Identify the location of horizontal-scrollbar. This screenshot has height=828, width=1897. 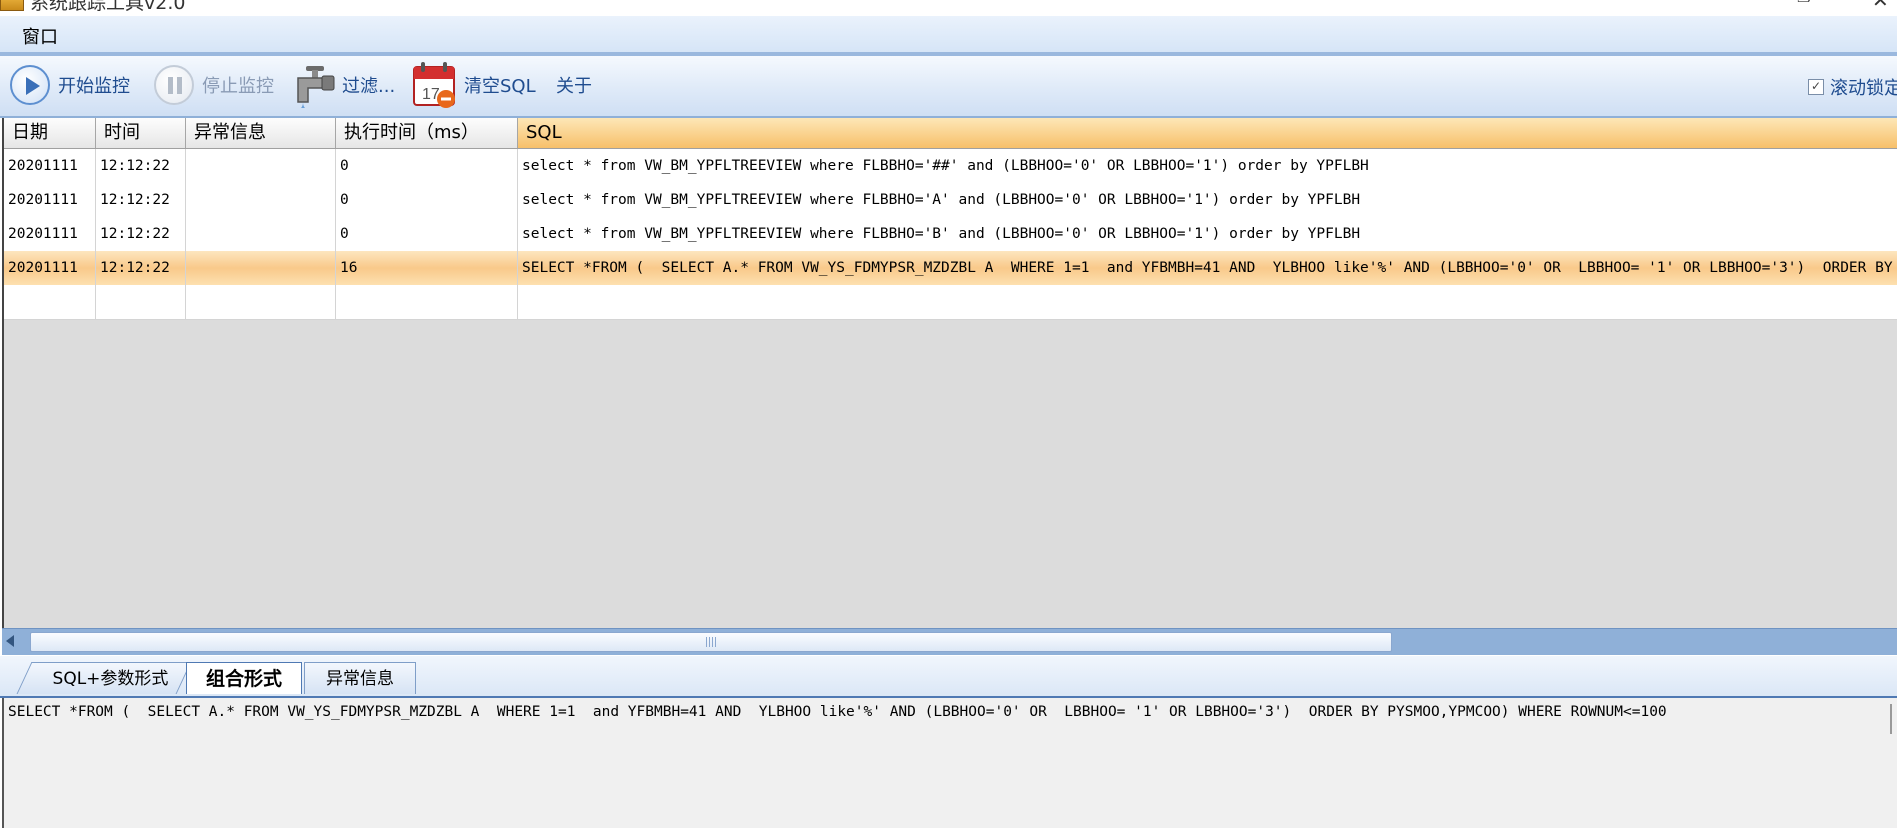
(949, 641).